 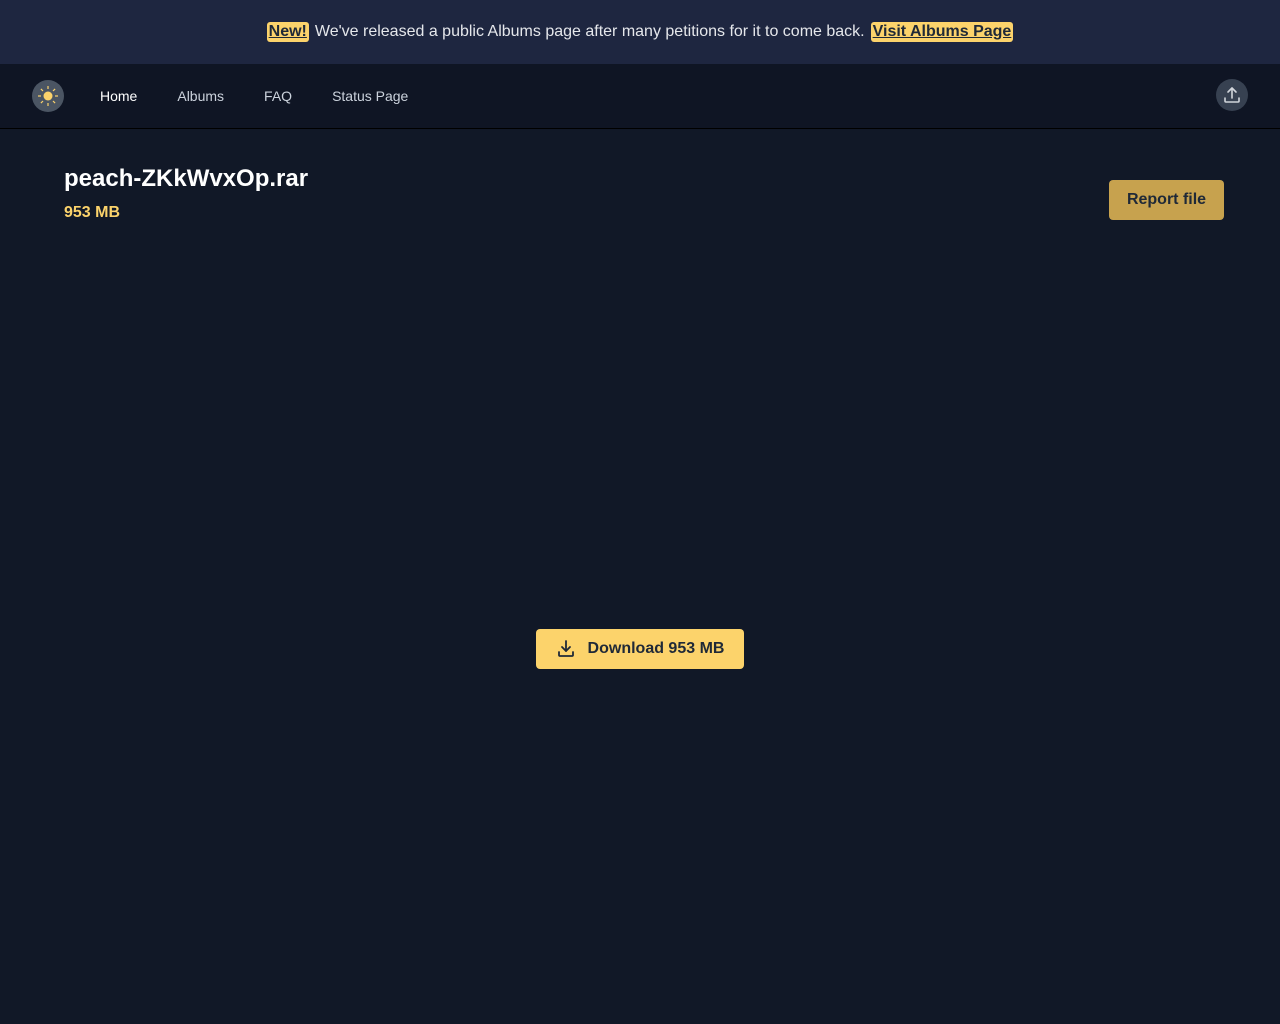 I want to click on upload-button, so click(x=1232, y=95).